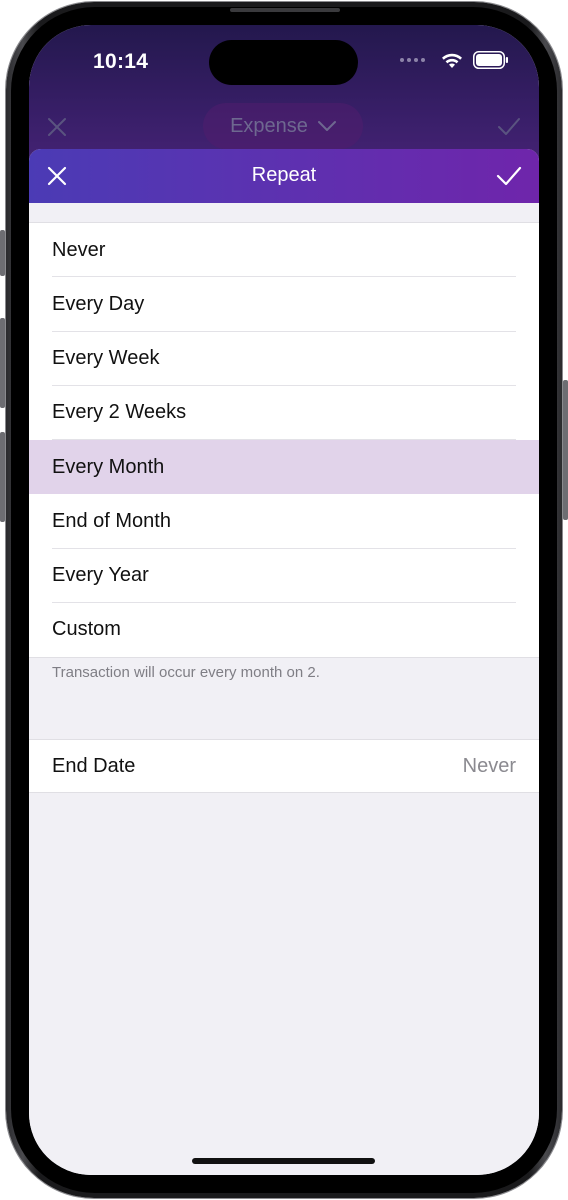  What do you see at coordinates (284, 413) in the screenshot?
I see `repeat-option-every-2-weeks: Every 2 Weeks` at bounding box center [284, 413].